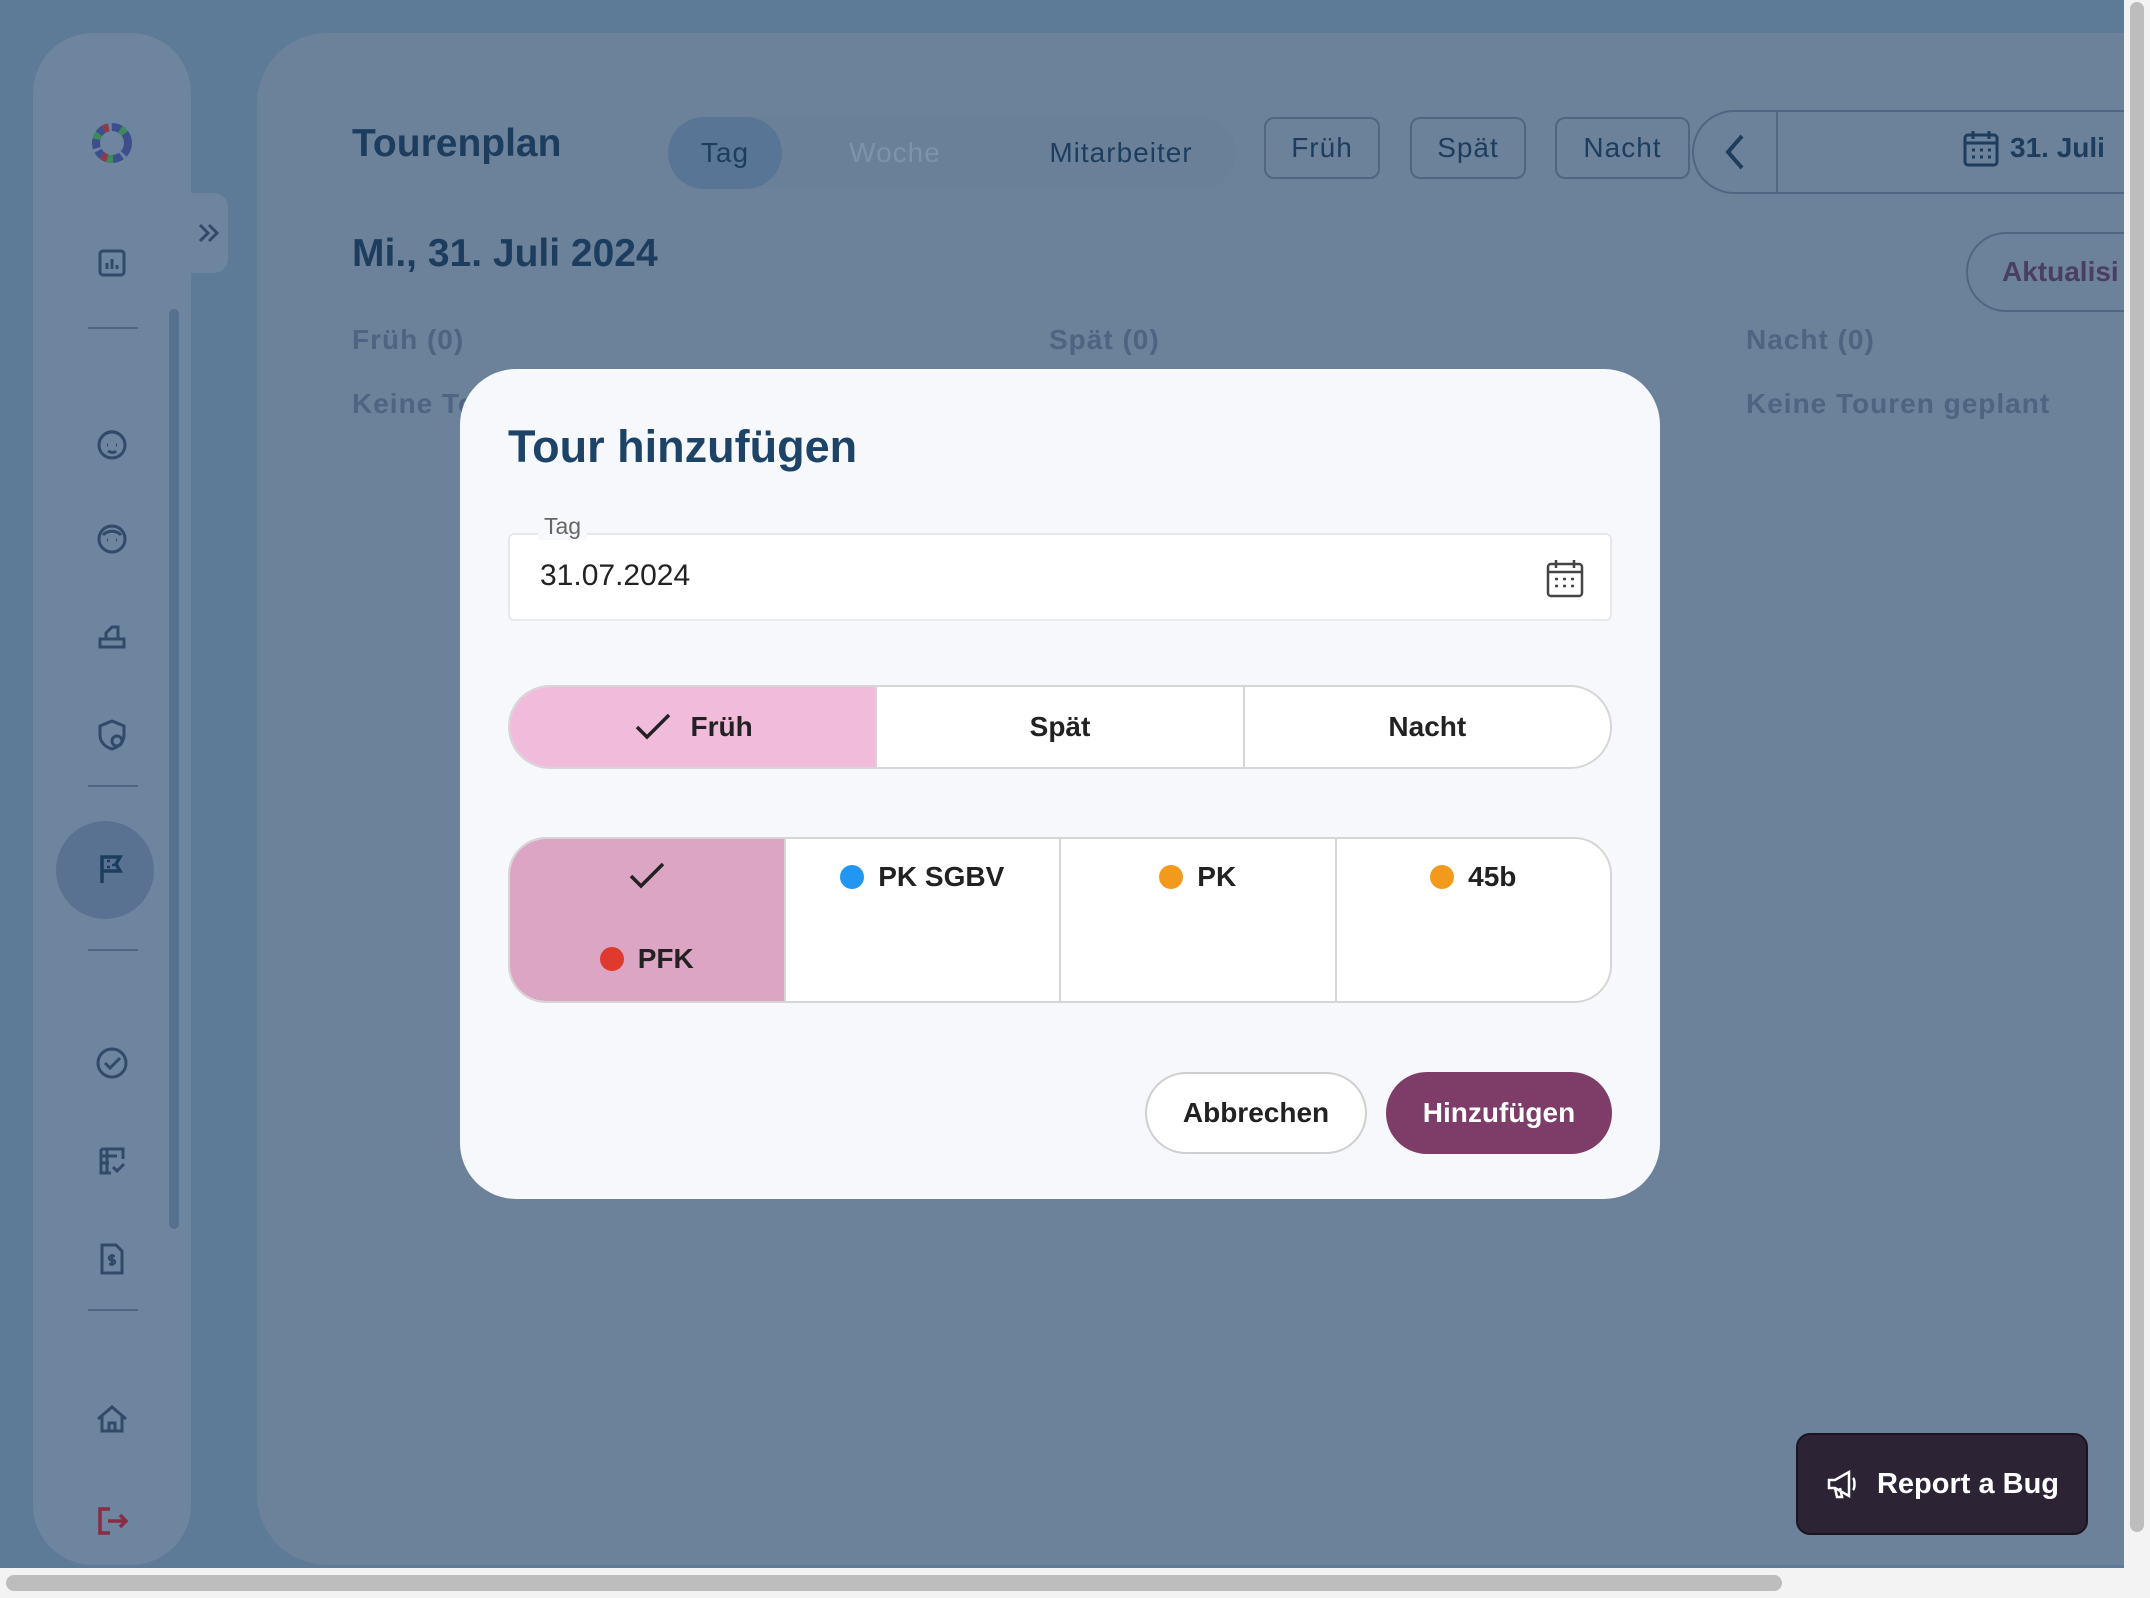 The width and height of the screenshot is (2150, 1598). What do you see at coordinates (1492, 876) in the screenshot?
I see `type-option-label: 45b` at bounding box center [1492, 876].